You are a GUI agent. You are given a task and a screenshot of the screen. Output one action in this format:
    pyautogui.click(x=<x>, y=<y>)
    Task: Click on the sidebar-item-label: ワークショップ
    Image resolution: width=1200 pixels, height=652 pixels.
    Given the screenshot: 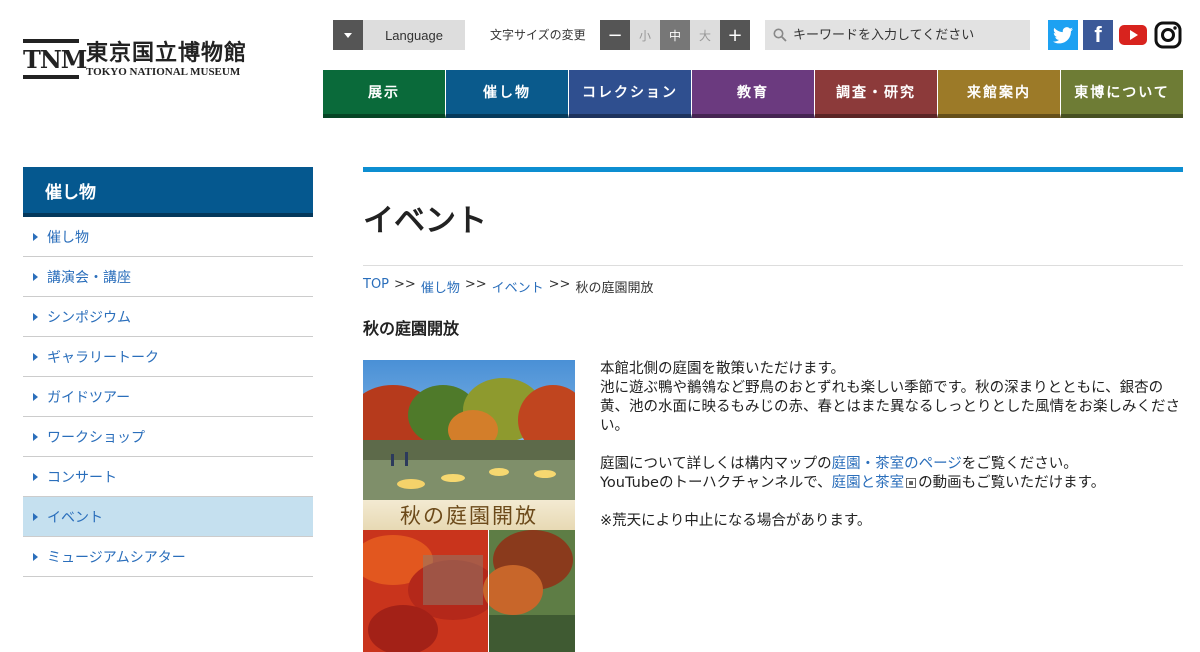 What is the action you would take?
    pyautogui.click(x=96, y=437)
    